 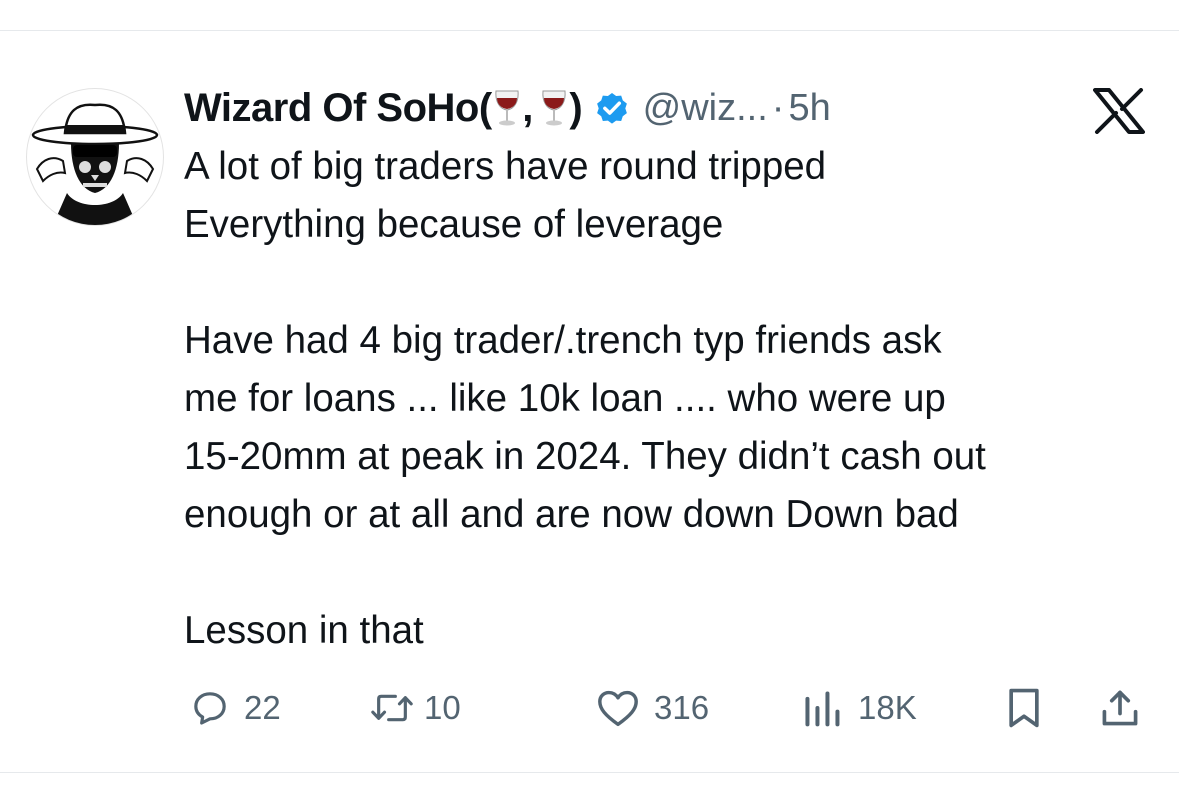 What do you see at coordinates (618, 708) in the screenshot?
I see `like-icon` at bounding box center [618, 708].